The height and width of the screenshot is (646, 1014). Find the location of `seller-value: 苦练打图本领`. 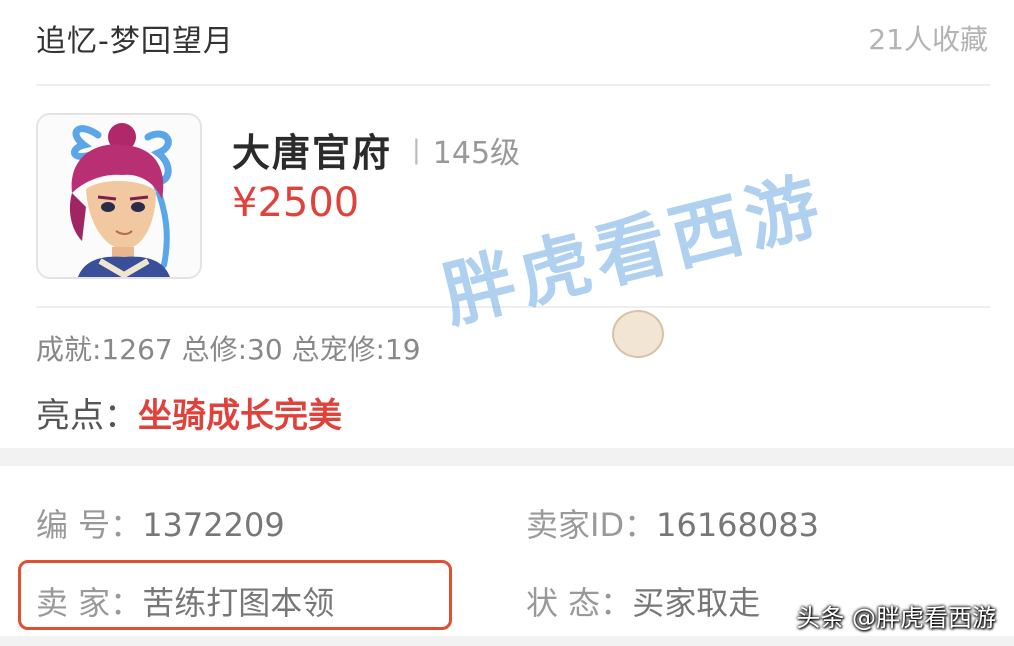

seller-value: 苦练打图本领 is located at coordinates (238, 603).